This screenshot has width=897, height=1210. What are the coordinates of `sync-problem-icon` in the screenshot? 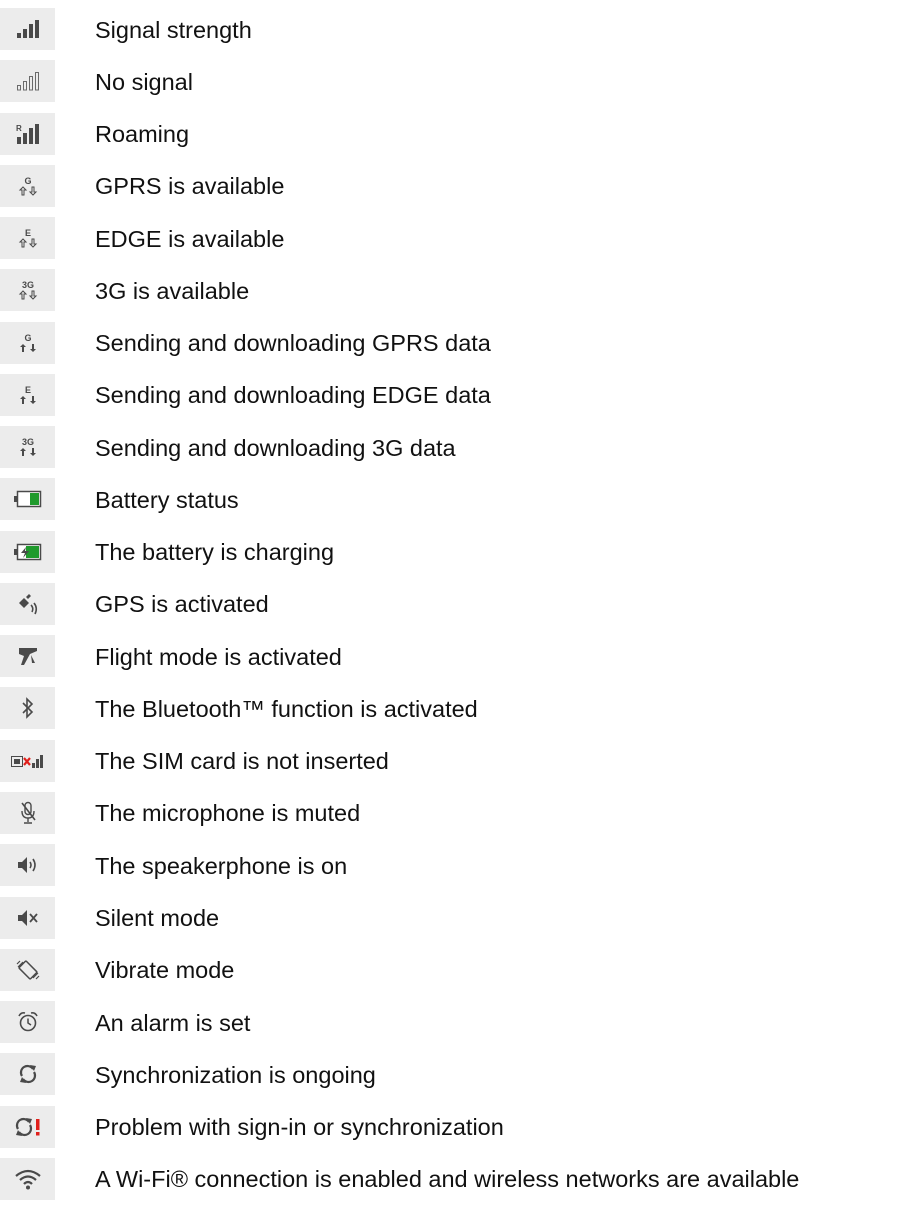 It's located at (27, 1126).